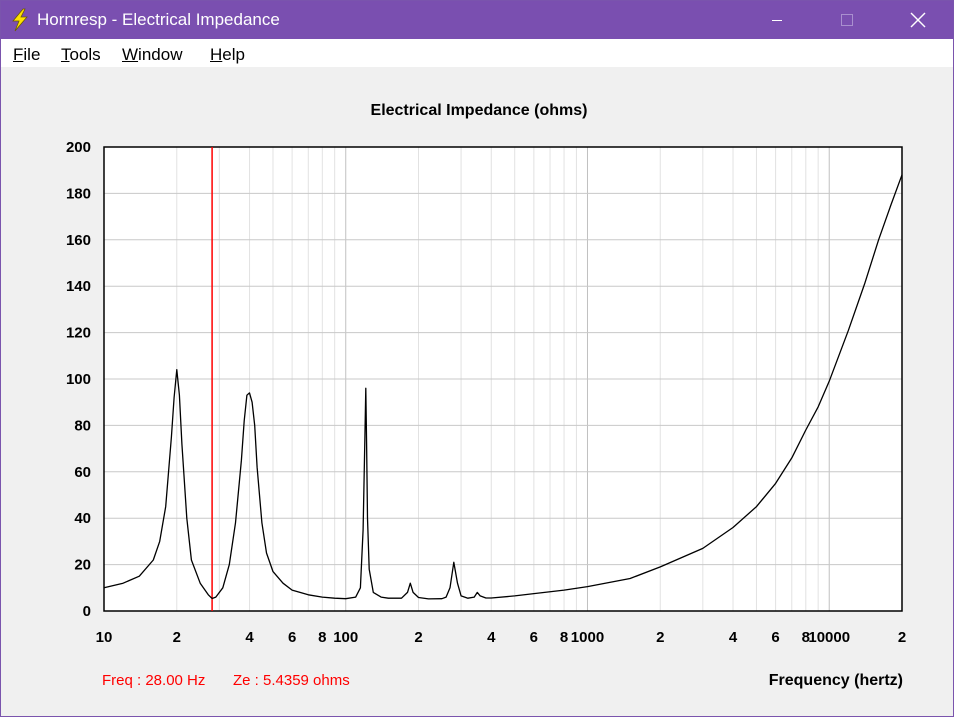 Image resolution: width=954 pixels, height=717 pixels. I want to click on maximize-button, so click(846, 20).